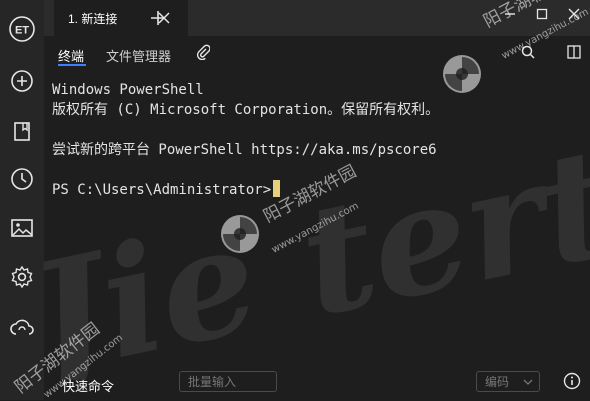  What do you see at coordinates (128, 90) in the screenshot?
I see `terminal-line: Windows PowerShell` at bounding box center [128, 90].